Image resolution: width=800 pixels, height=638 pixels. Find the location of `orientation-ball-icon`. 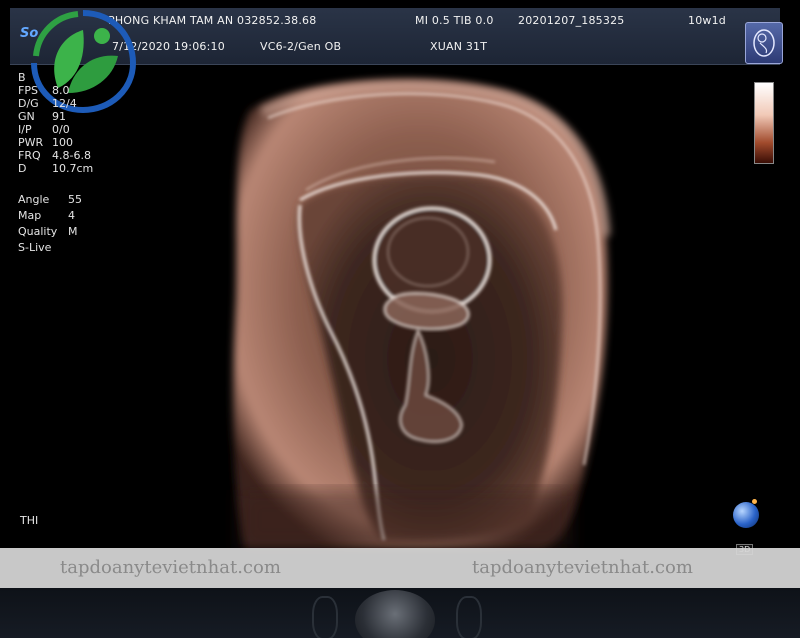

orientation-ball-icon is located at coordinates (746, 515).